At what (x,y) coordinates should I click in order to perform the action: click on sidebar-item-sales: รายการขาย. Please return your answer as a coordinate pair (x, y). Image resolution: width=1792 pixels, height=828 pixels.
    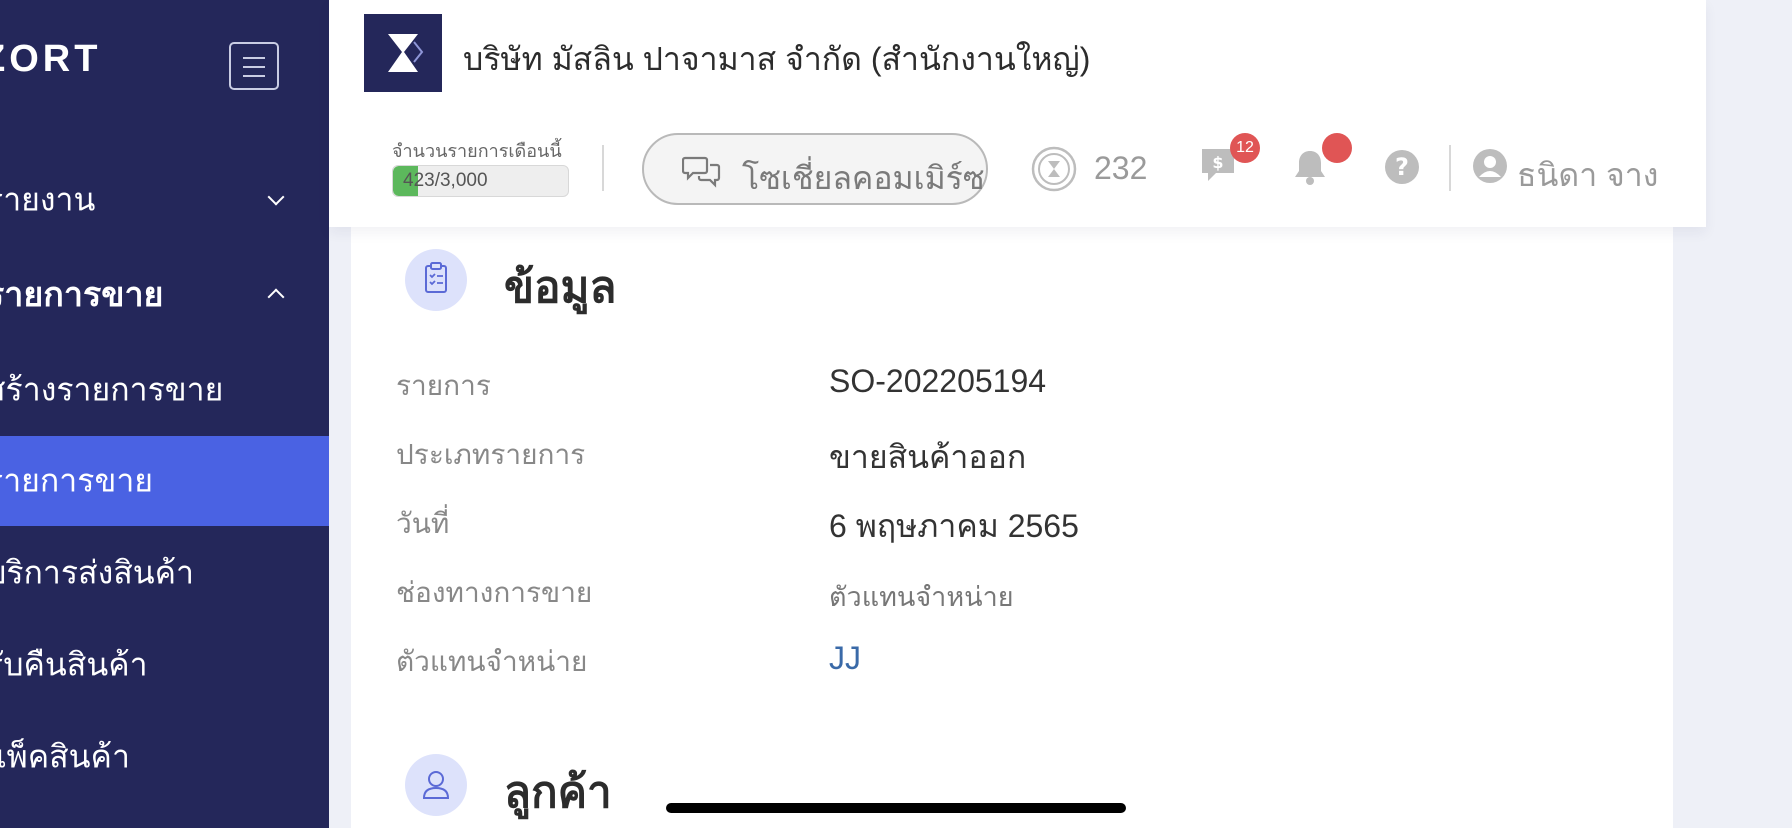
    Looking at the image, I should click on (164, 294).